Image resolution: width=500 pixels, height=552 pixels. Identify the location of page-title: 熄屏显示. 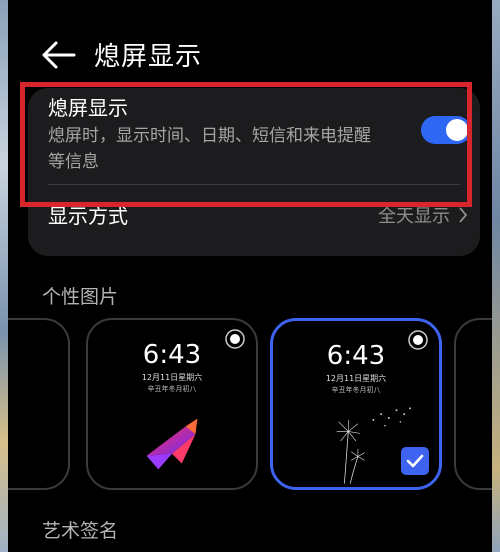
(148, 57).